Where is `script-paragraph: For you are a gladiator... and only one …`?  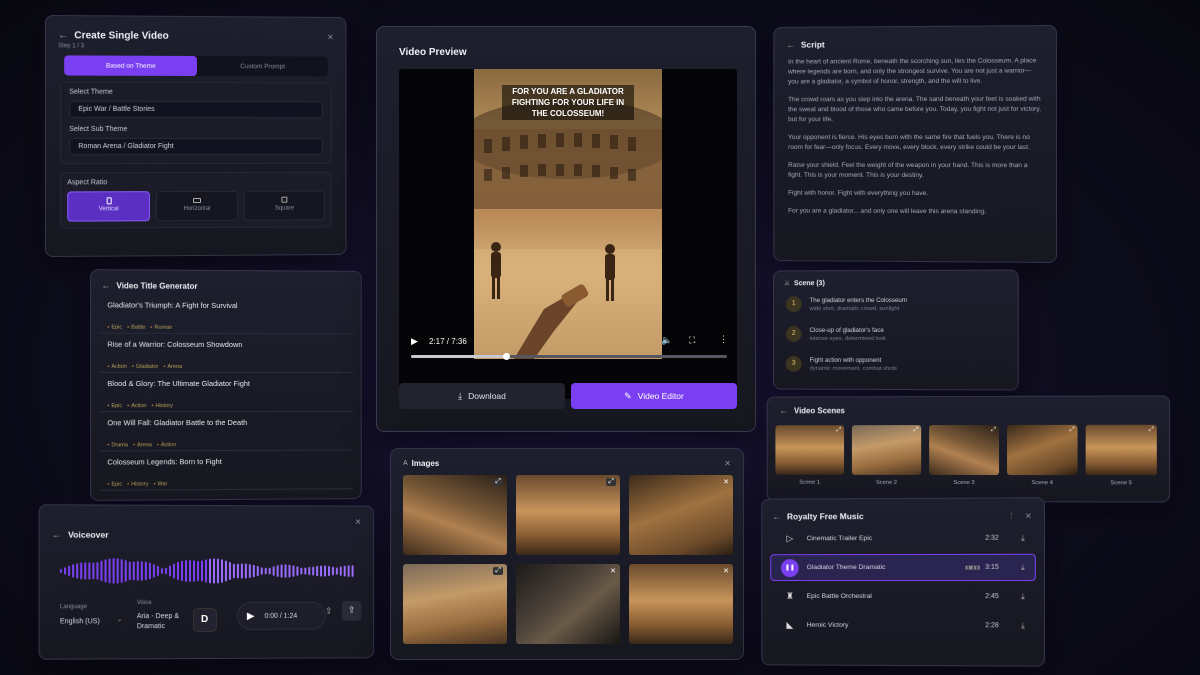
script-paragraph: For you are a gladiator... and only one … is located at coordinates (915, 212).